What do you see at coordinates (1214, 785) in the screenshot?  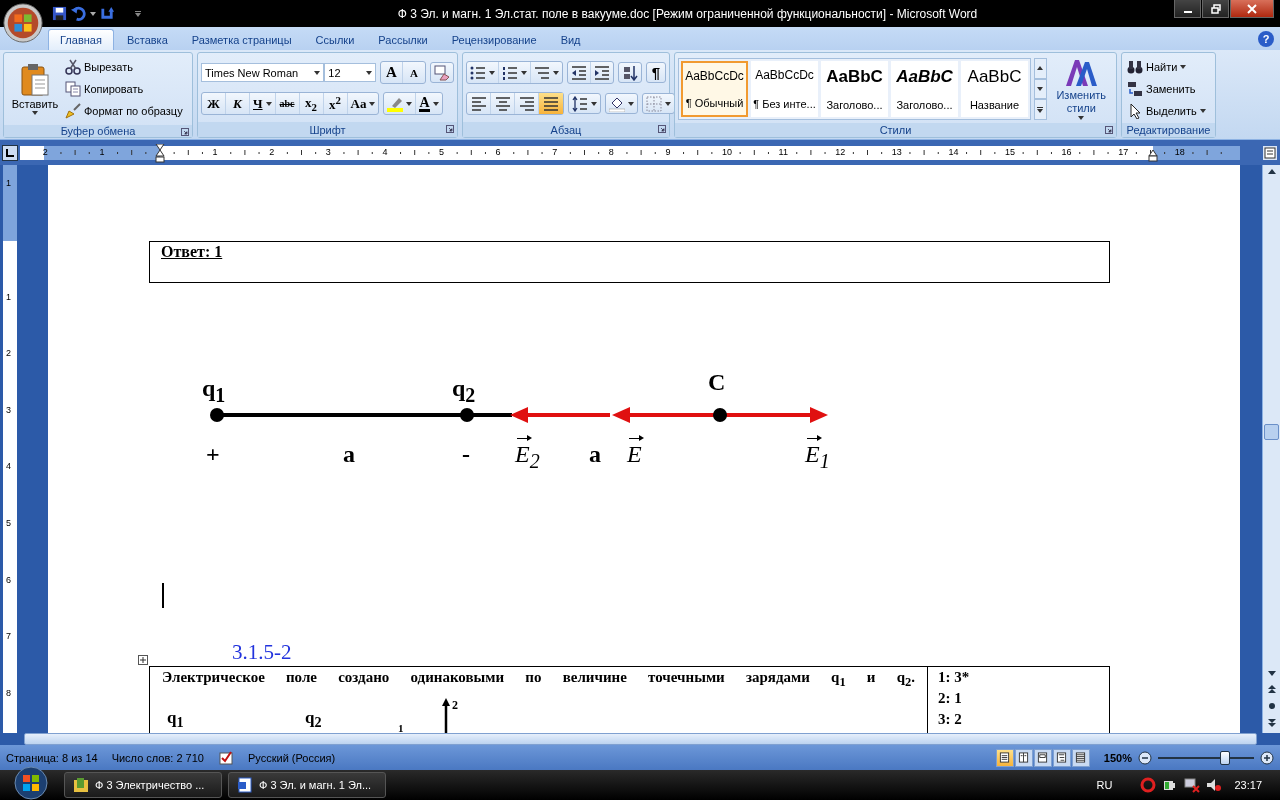 I see `speaker-icon` at bounding box center [1214, 785].